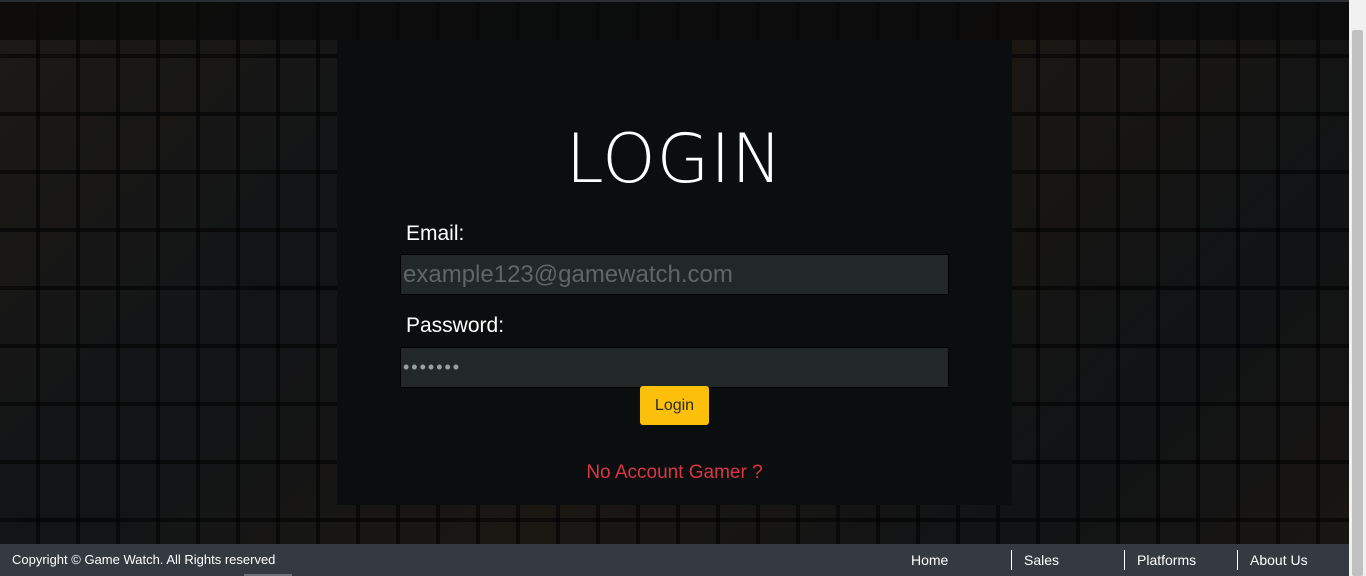 The height and width of the screenshot is (576, 1366). I want to click on password-label: Password:, so click(455, 325).